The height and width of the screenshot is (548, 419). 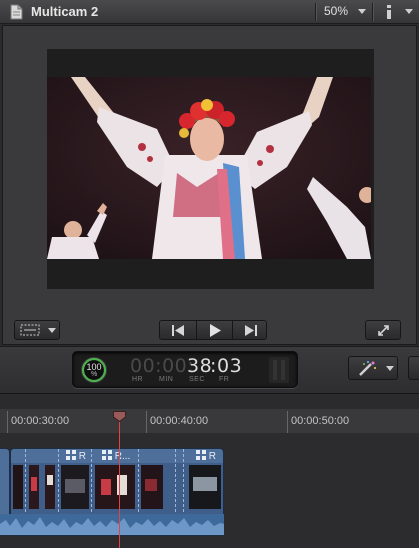 I want to click on view-mode-icon, so click(x=30, y=330).